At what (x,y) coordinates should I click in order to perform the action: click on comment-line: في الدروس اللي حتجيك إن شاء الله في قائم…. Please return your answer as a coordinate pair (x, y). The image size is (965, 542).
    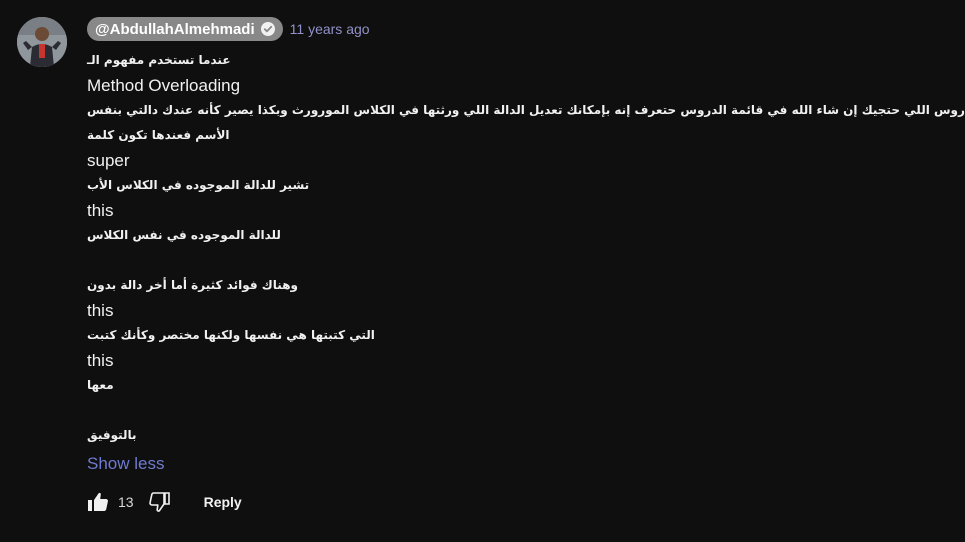
    Looking at the image, I should click on (526, 110).